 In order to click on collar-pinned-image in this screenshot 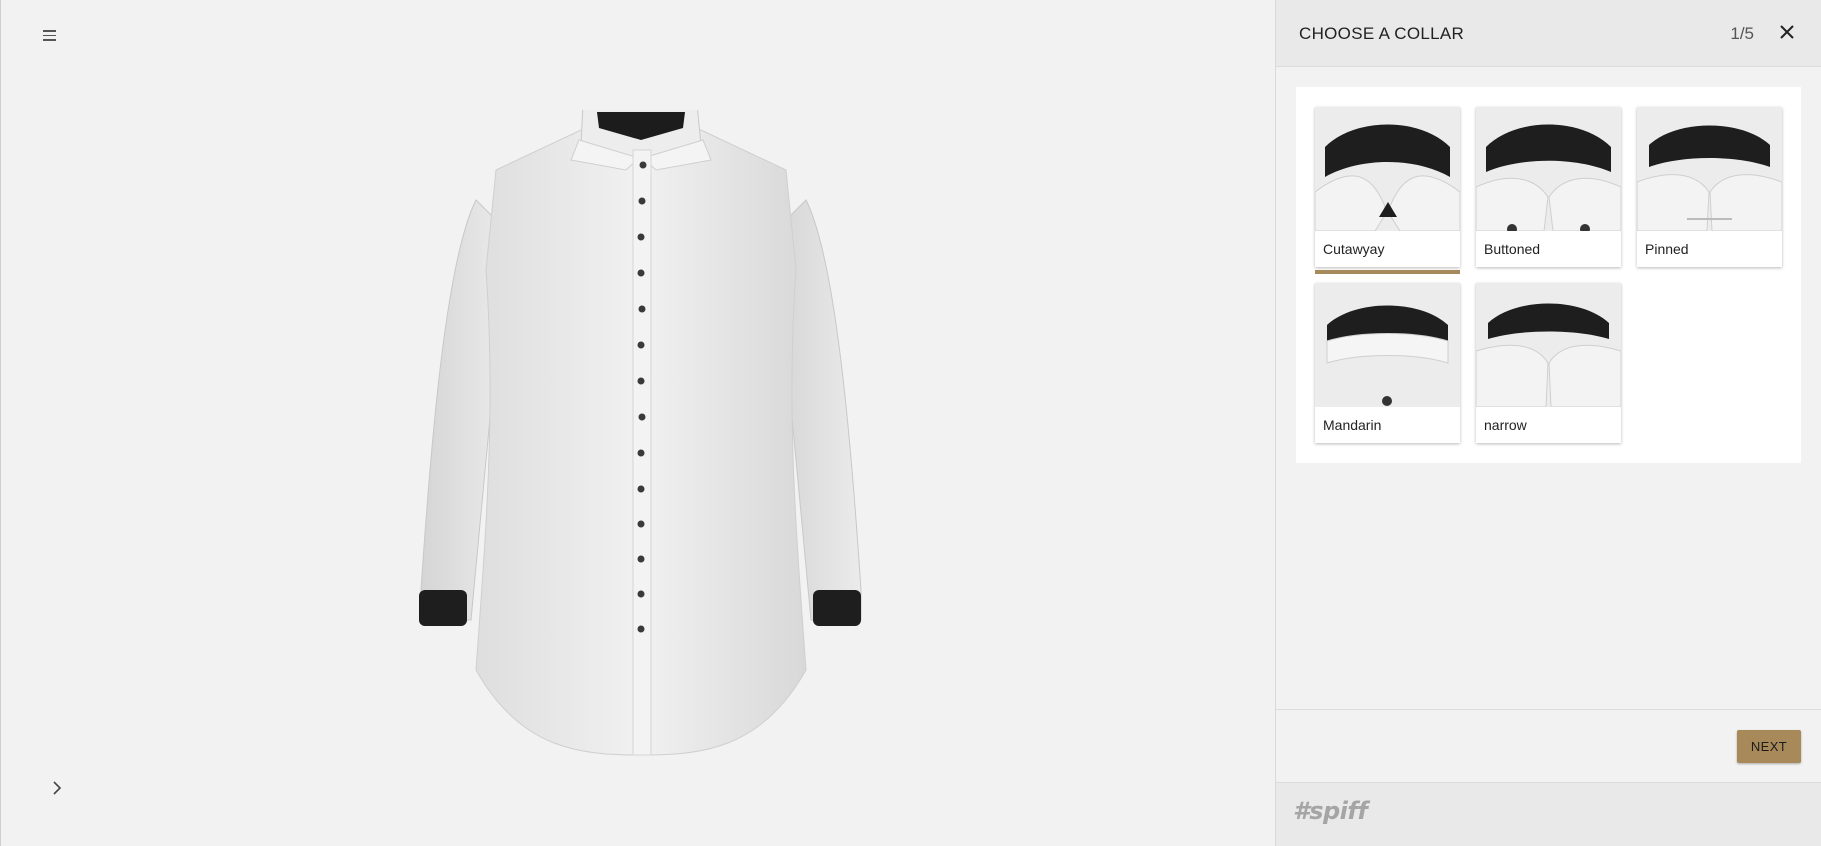, I will do `click(1709, 169)`.